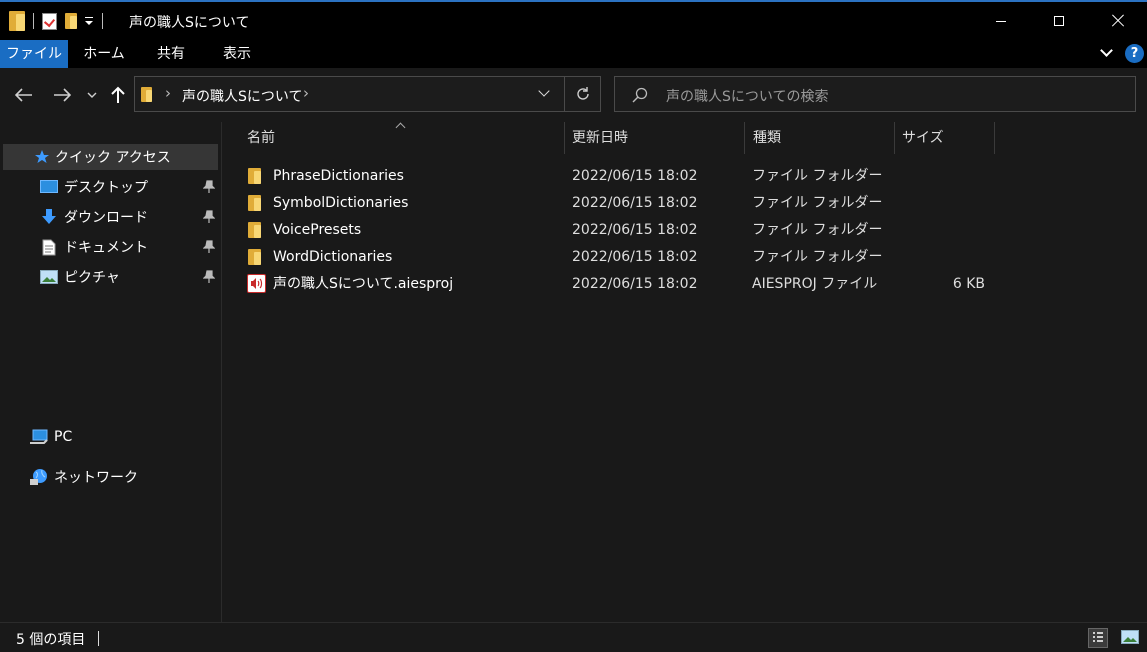 The height and width of the screenshot is (652, 1147). I want to click on details-view-icon, so click(1098, 637).